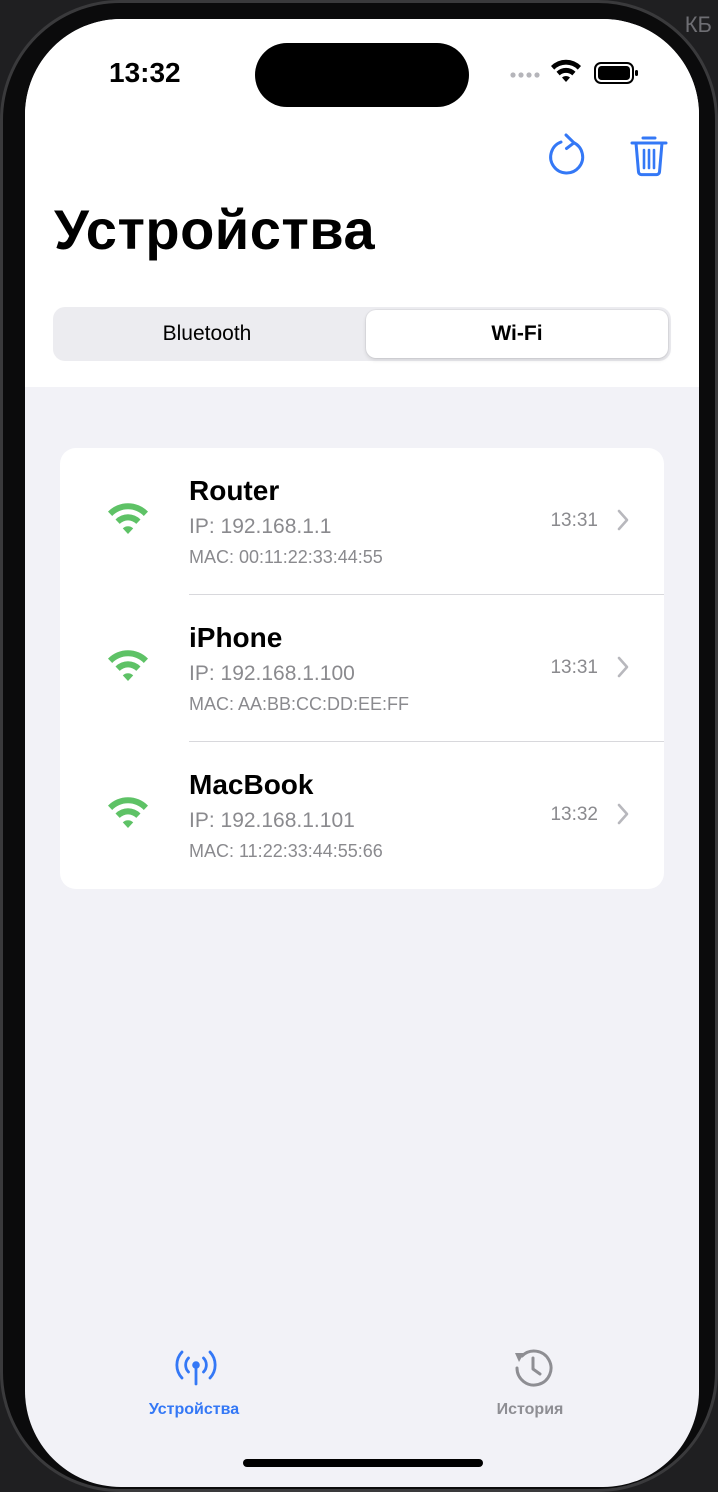 This screenshot has height=1492, width=718. What do you see at coordinates (260, 526) in the screenshot?
I see `device-ip: IP: 192.168.1.1` at bounding box center [260, 526].